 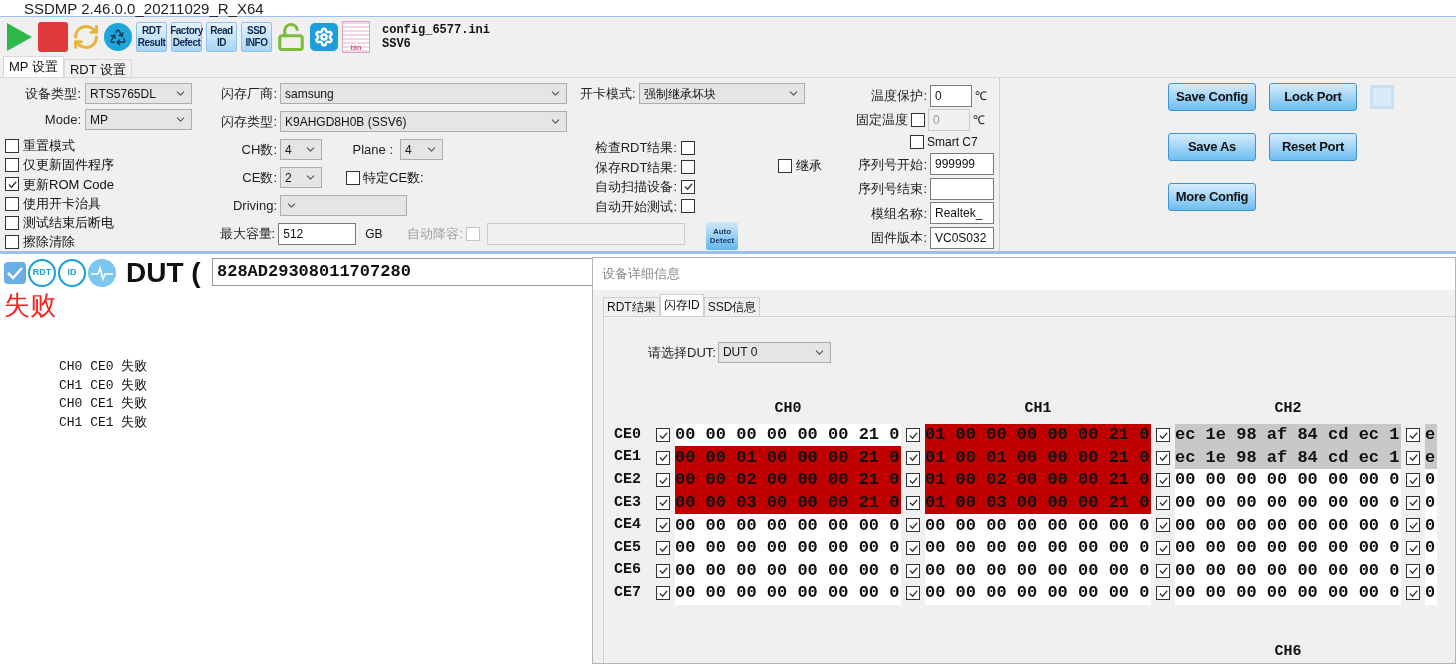 I want to click on dropdown: 2, so click(x=301, y=177).